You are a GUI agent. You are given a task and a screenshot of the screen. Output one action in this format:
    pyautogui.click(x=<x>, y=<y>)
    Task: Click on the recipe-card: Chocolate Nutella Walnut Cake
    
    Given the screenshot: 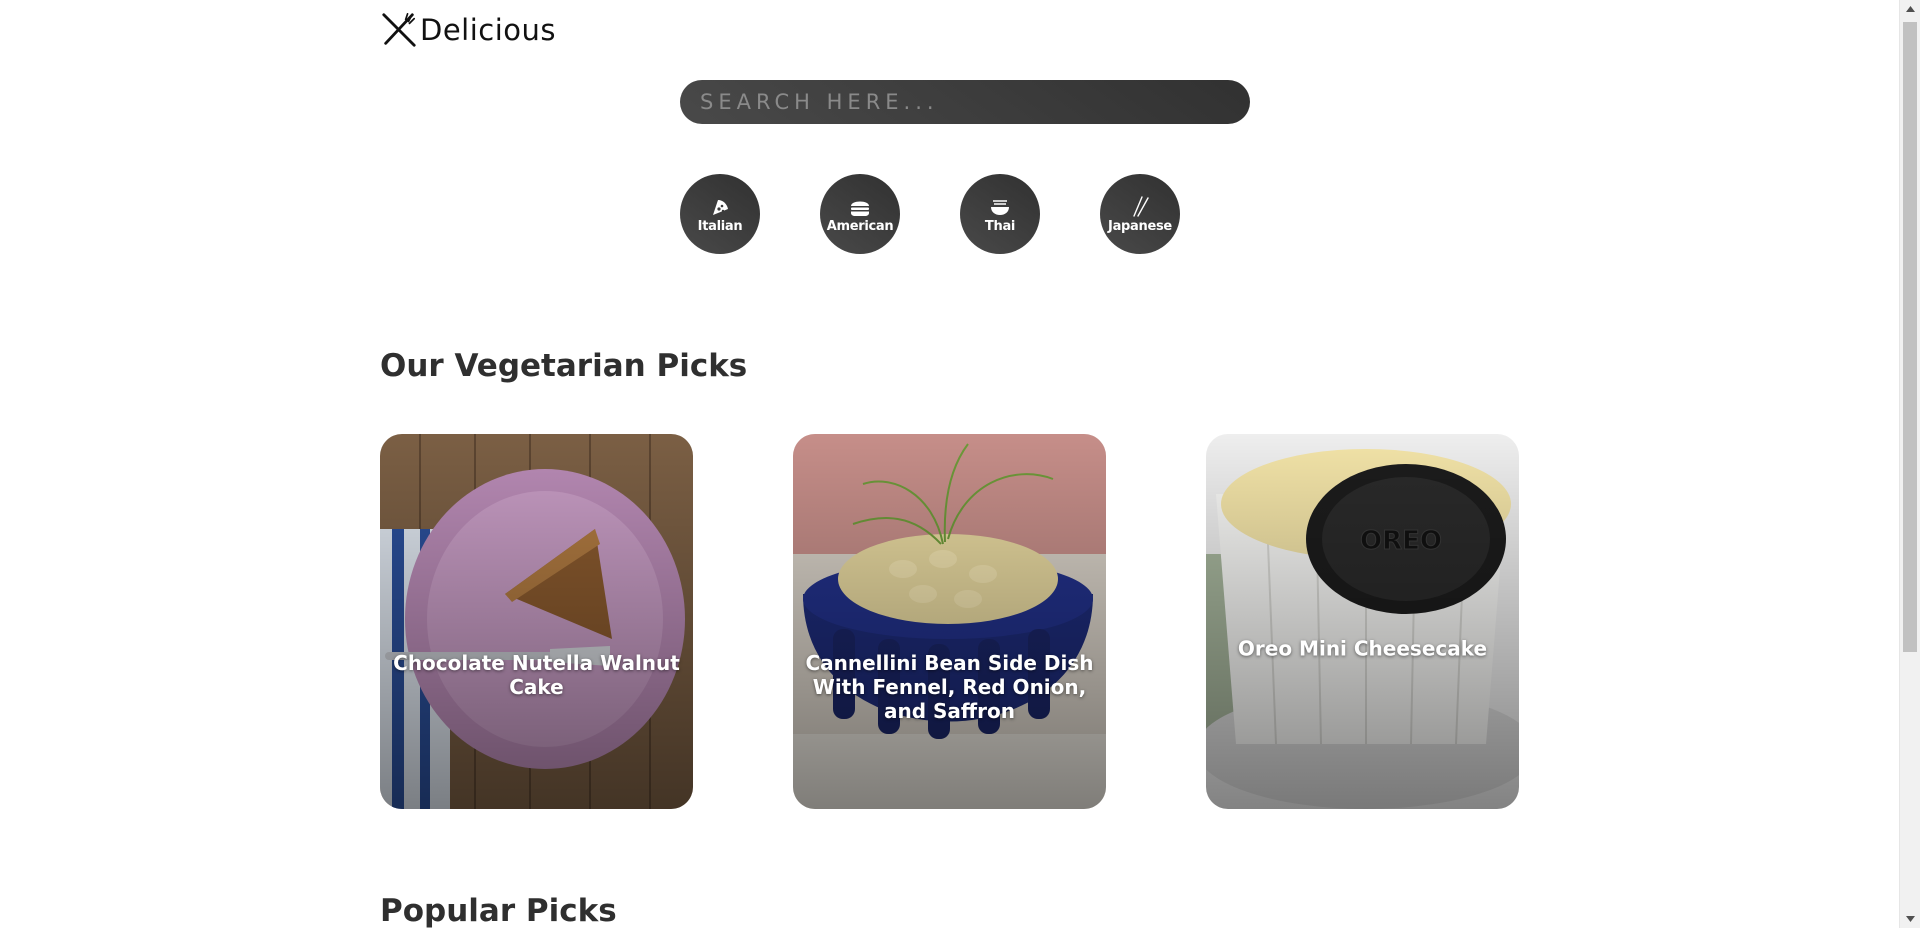 What is the action you would take?
    pyautogui.click(x=536, y=621)
    